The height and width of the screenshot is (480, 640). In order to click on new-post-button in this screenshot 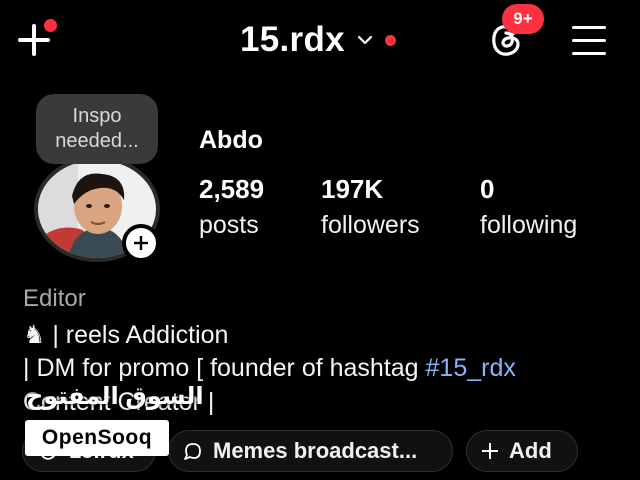, I will do `click(36, 39)`.